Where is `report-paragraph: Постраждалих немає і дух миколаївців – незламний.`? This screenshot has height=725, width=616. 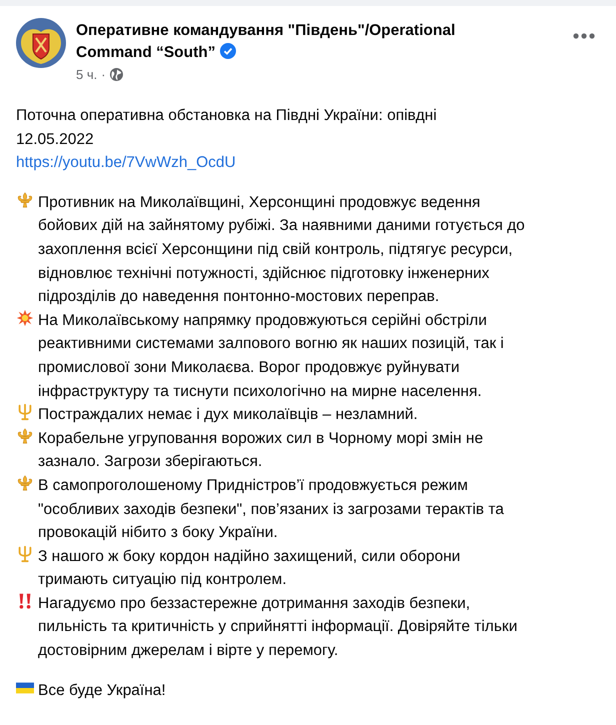
report-paragraph: Постраждалих немає і дух миколаївців – незламний. is located at coordinates (228, 415).